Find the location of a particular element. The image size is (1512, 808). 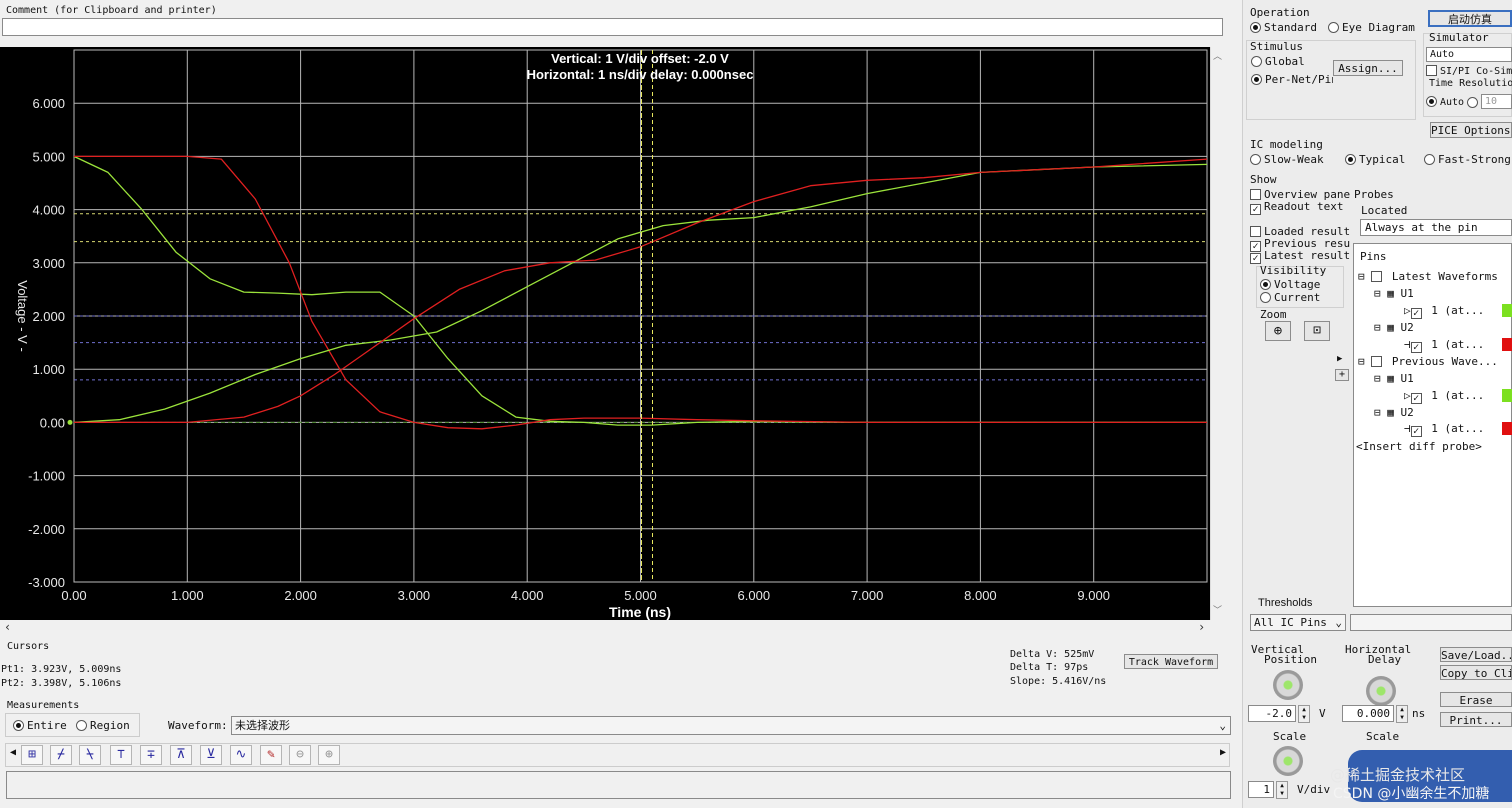

tree-latest-waveforms: ⊟ Latest Waveforms is located at coordinates (1428, 276).